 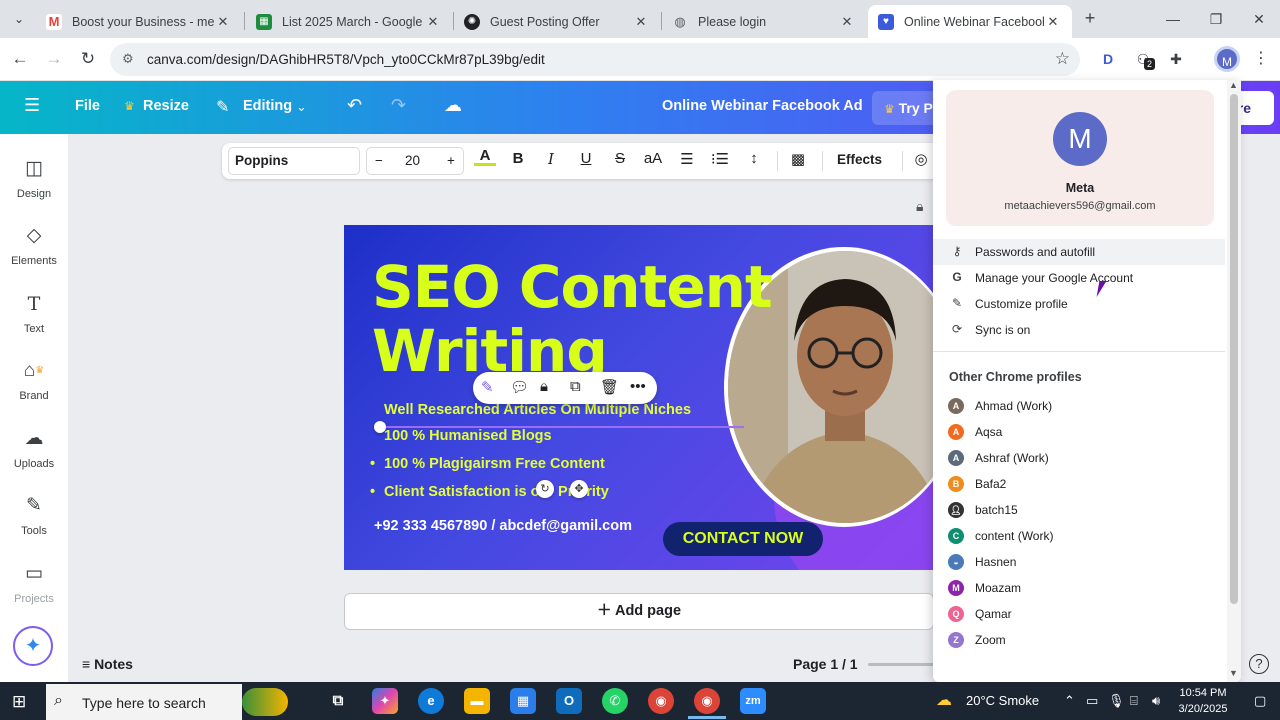 What do you see at coordinates (1062, 59) in the screenshot?
I see `bookmark-star-icon: ☆` at bounding box center [1062, 59].